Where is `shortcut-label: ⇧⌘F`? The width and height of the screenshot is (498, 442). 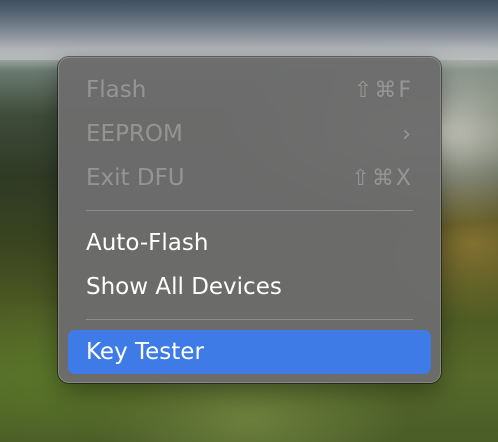 shortcut-label: ⇧⌘F is located at coordinates (383, 90).